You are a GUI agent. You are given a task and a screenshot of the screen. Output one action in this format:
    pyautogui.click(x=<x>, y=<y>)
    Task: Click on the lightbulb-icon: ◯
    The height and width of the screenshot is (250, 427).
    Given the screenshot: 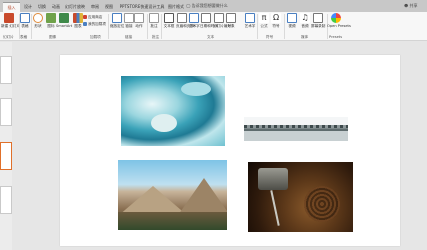 What is the action you would take?
    pyautogui.click(x=188, y=5)
    